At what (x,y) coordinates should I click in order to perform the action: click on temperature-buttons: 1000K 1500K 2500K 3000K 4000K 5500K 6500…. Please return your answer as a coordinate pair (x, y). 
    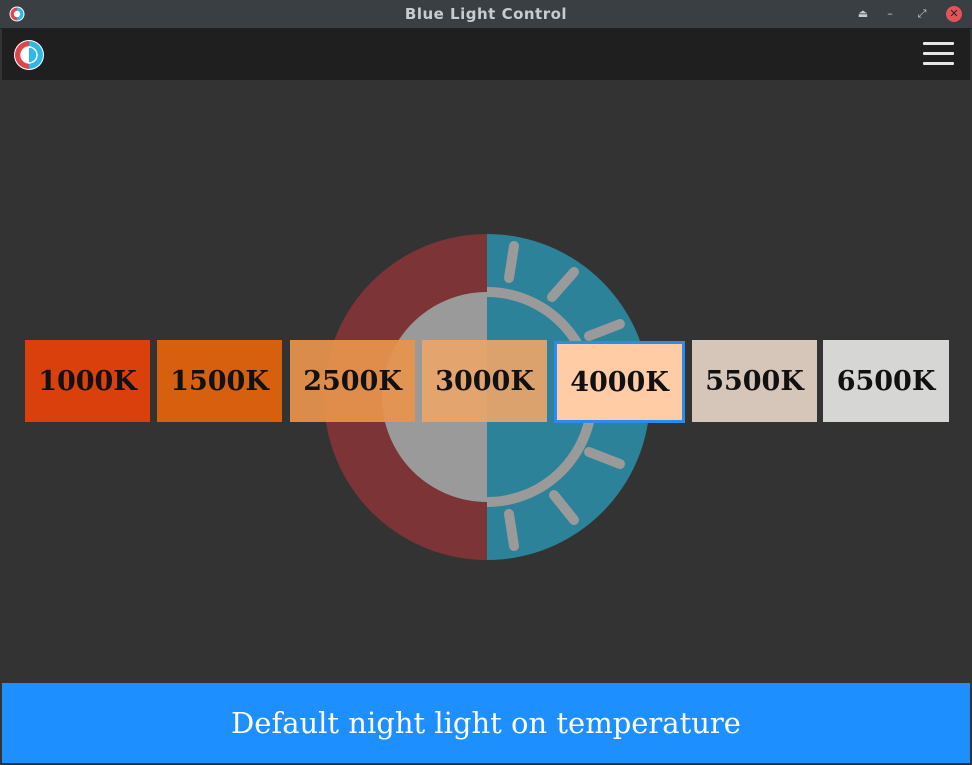
    Looking at the image, I should click on (487, 382).